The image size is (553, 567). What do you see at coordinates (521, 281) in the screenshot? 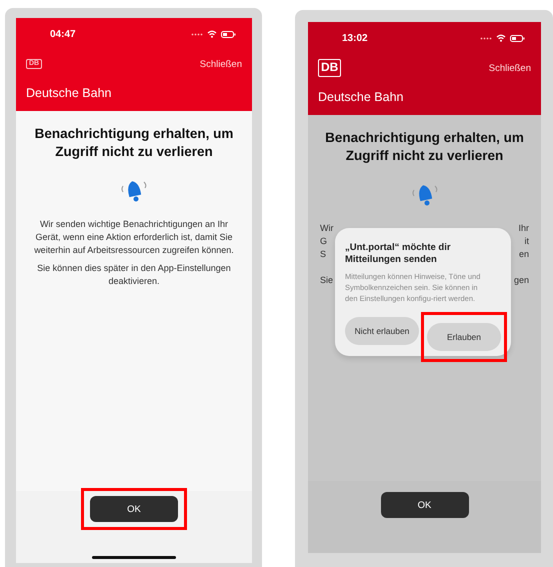
I see `covered-text: gen` at bounding box center [521, 281].